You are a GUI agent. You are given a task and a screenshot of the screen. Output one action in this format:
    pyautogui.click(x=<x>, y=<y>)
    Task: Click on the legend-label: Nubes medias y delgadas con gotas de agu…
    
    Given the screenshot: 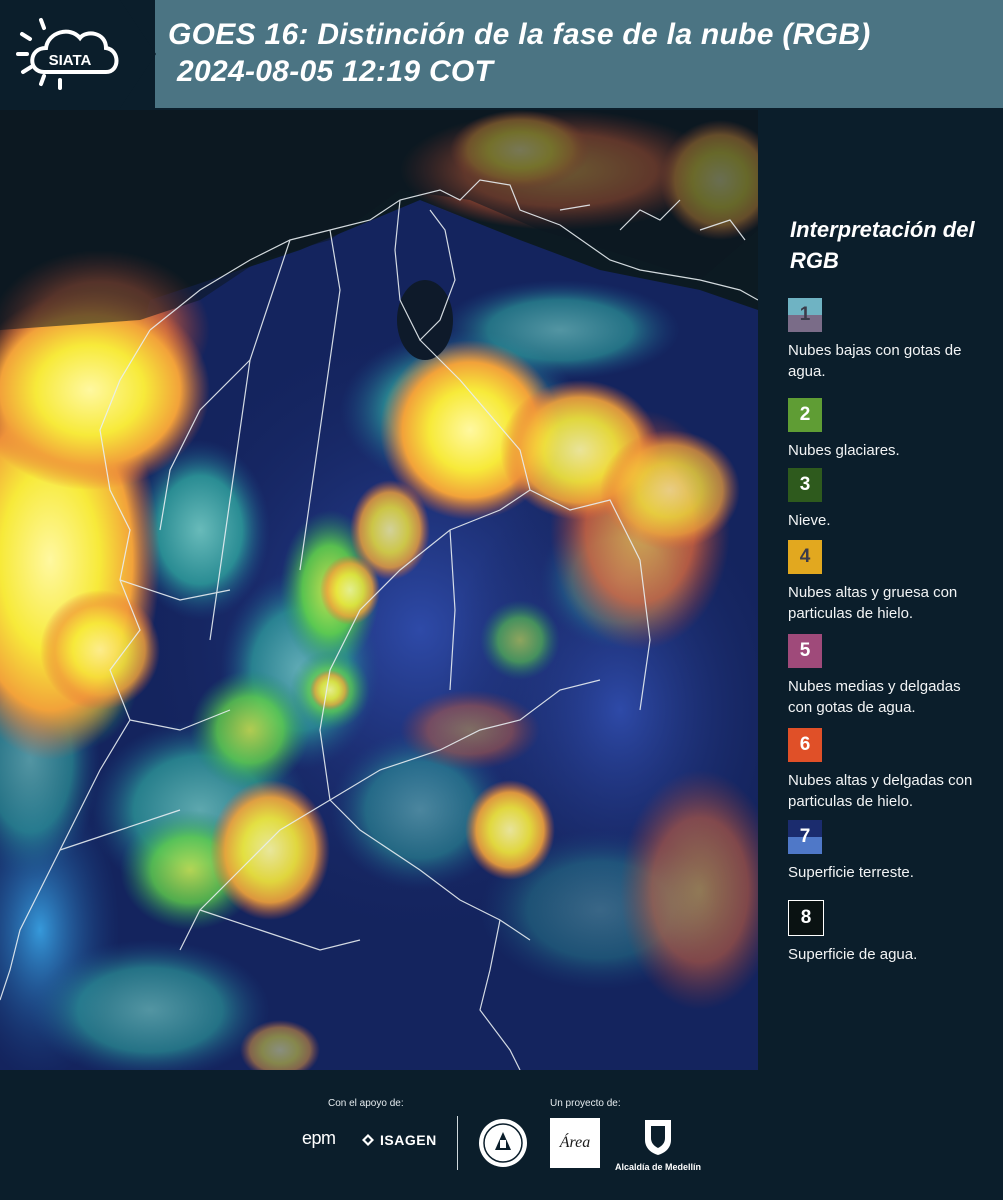 What is the action you would take?
    pyautogui.click(x=874, y=697)
    